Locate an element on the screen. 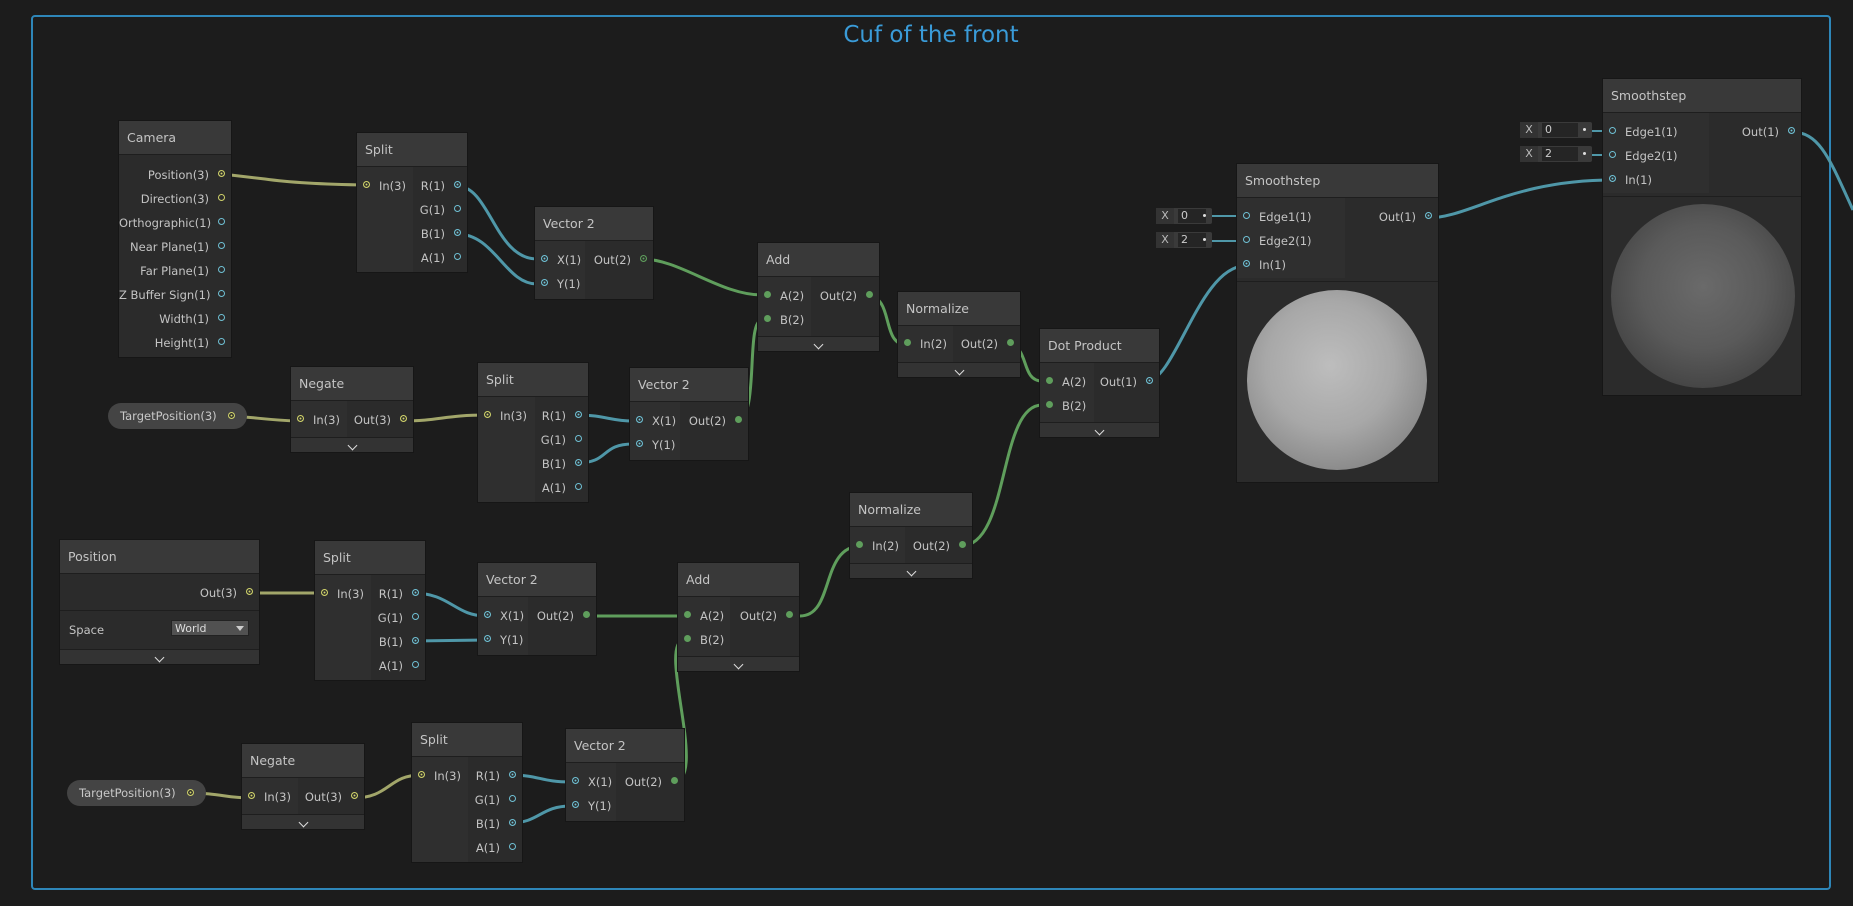 Image resolution: width=1853 pixels, height=906 pixels. vector2-node-3: Vector 2 X(1) Y(1) Out(2) is located at coordinates (537, 609).